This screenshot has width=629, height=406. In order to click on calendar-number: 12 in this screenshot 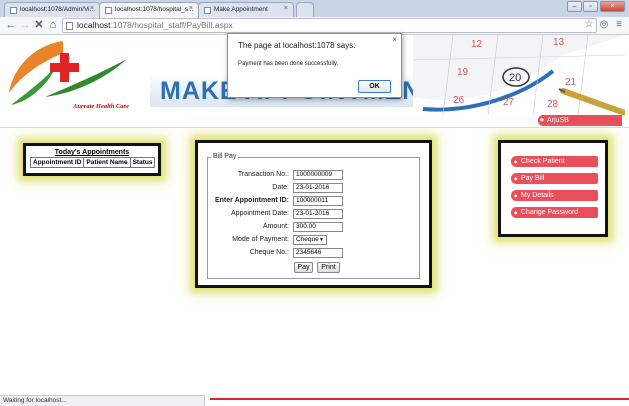, I will do `click(477, 44)`.